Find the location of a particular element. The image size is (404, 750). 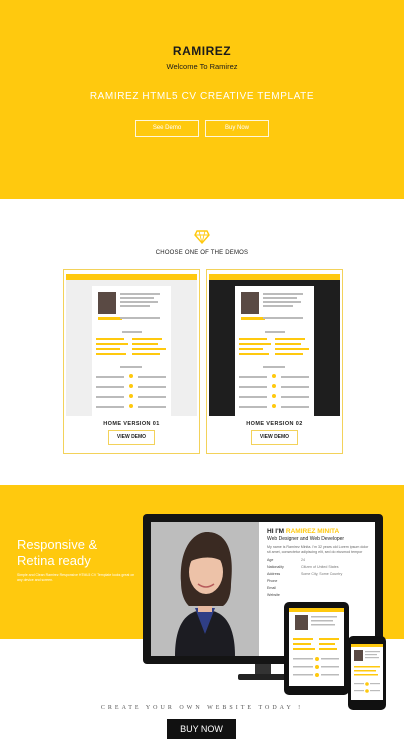

phone-screen is located at coordinates (367, 672).